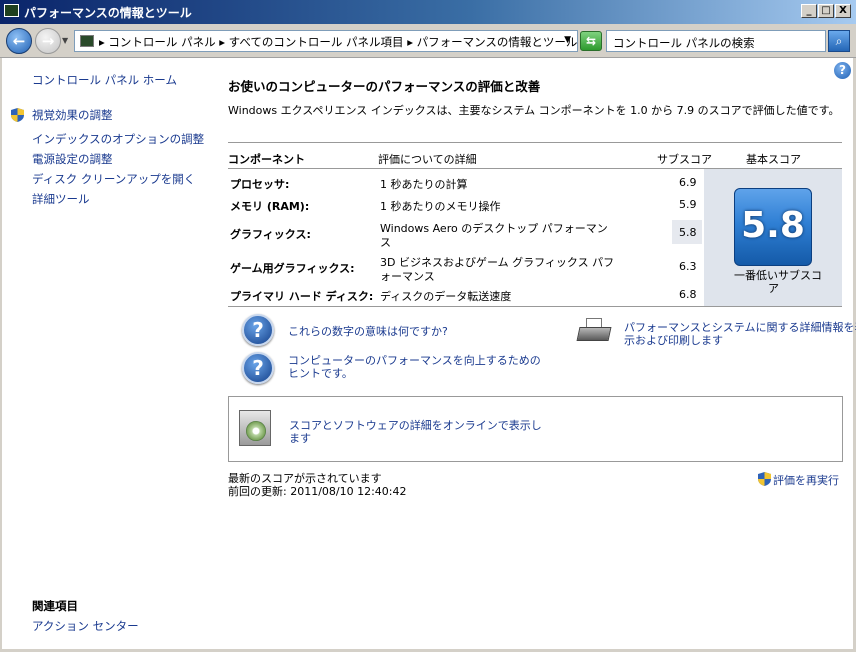 Image resolution: width=856 pixels, height=652 pixels. Describe the element at coordinates (87, 41) in the screenshot. I see `control-panel-icon` at that location.